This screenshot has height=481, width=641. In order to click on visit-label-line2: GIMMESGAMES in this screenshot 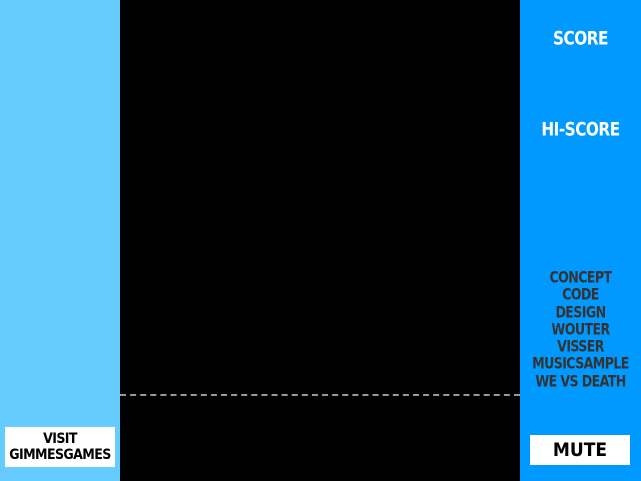, I will do `click(60, 455)`.